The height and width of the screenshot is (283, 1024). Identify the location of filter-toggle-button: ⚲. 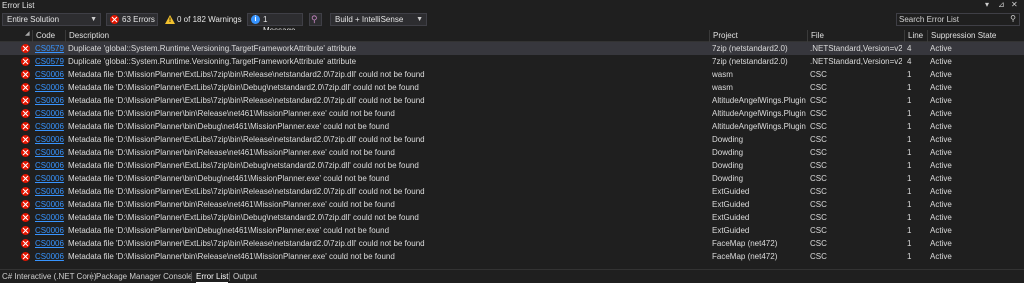
(315, 19).